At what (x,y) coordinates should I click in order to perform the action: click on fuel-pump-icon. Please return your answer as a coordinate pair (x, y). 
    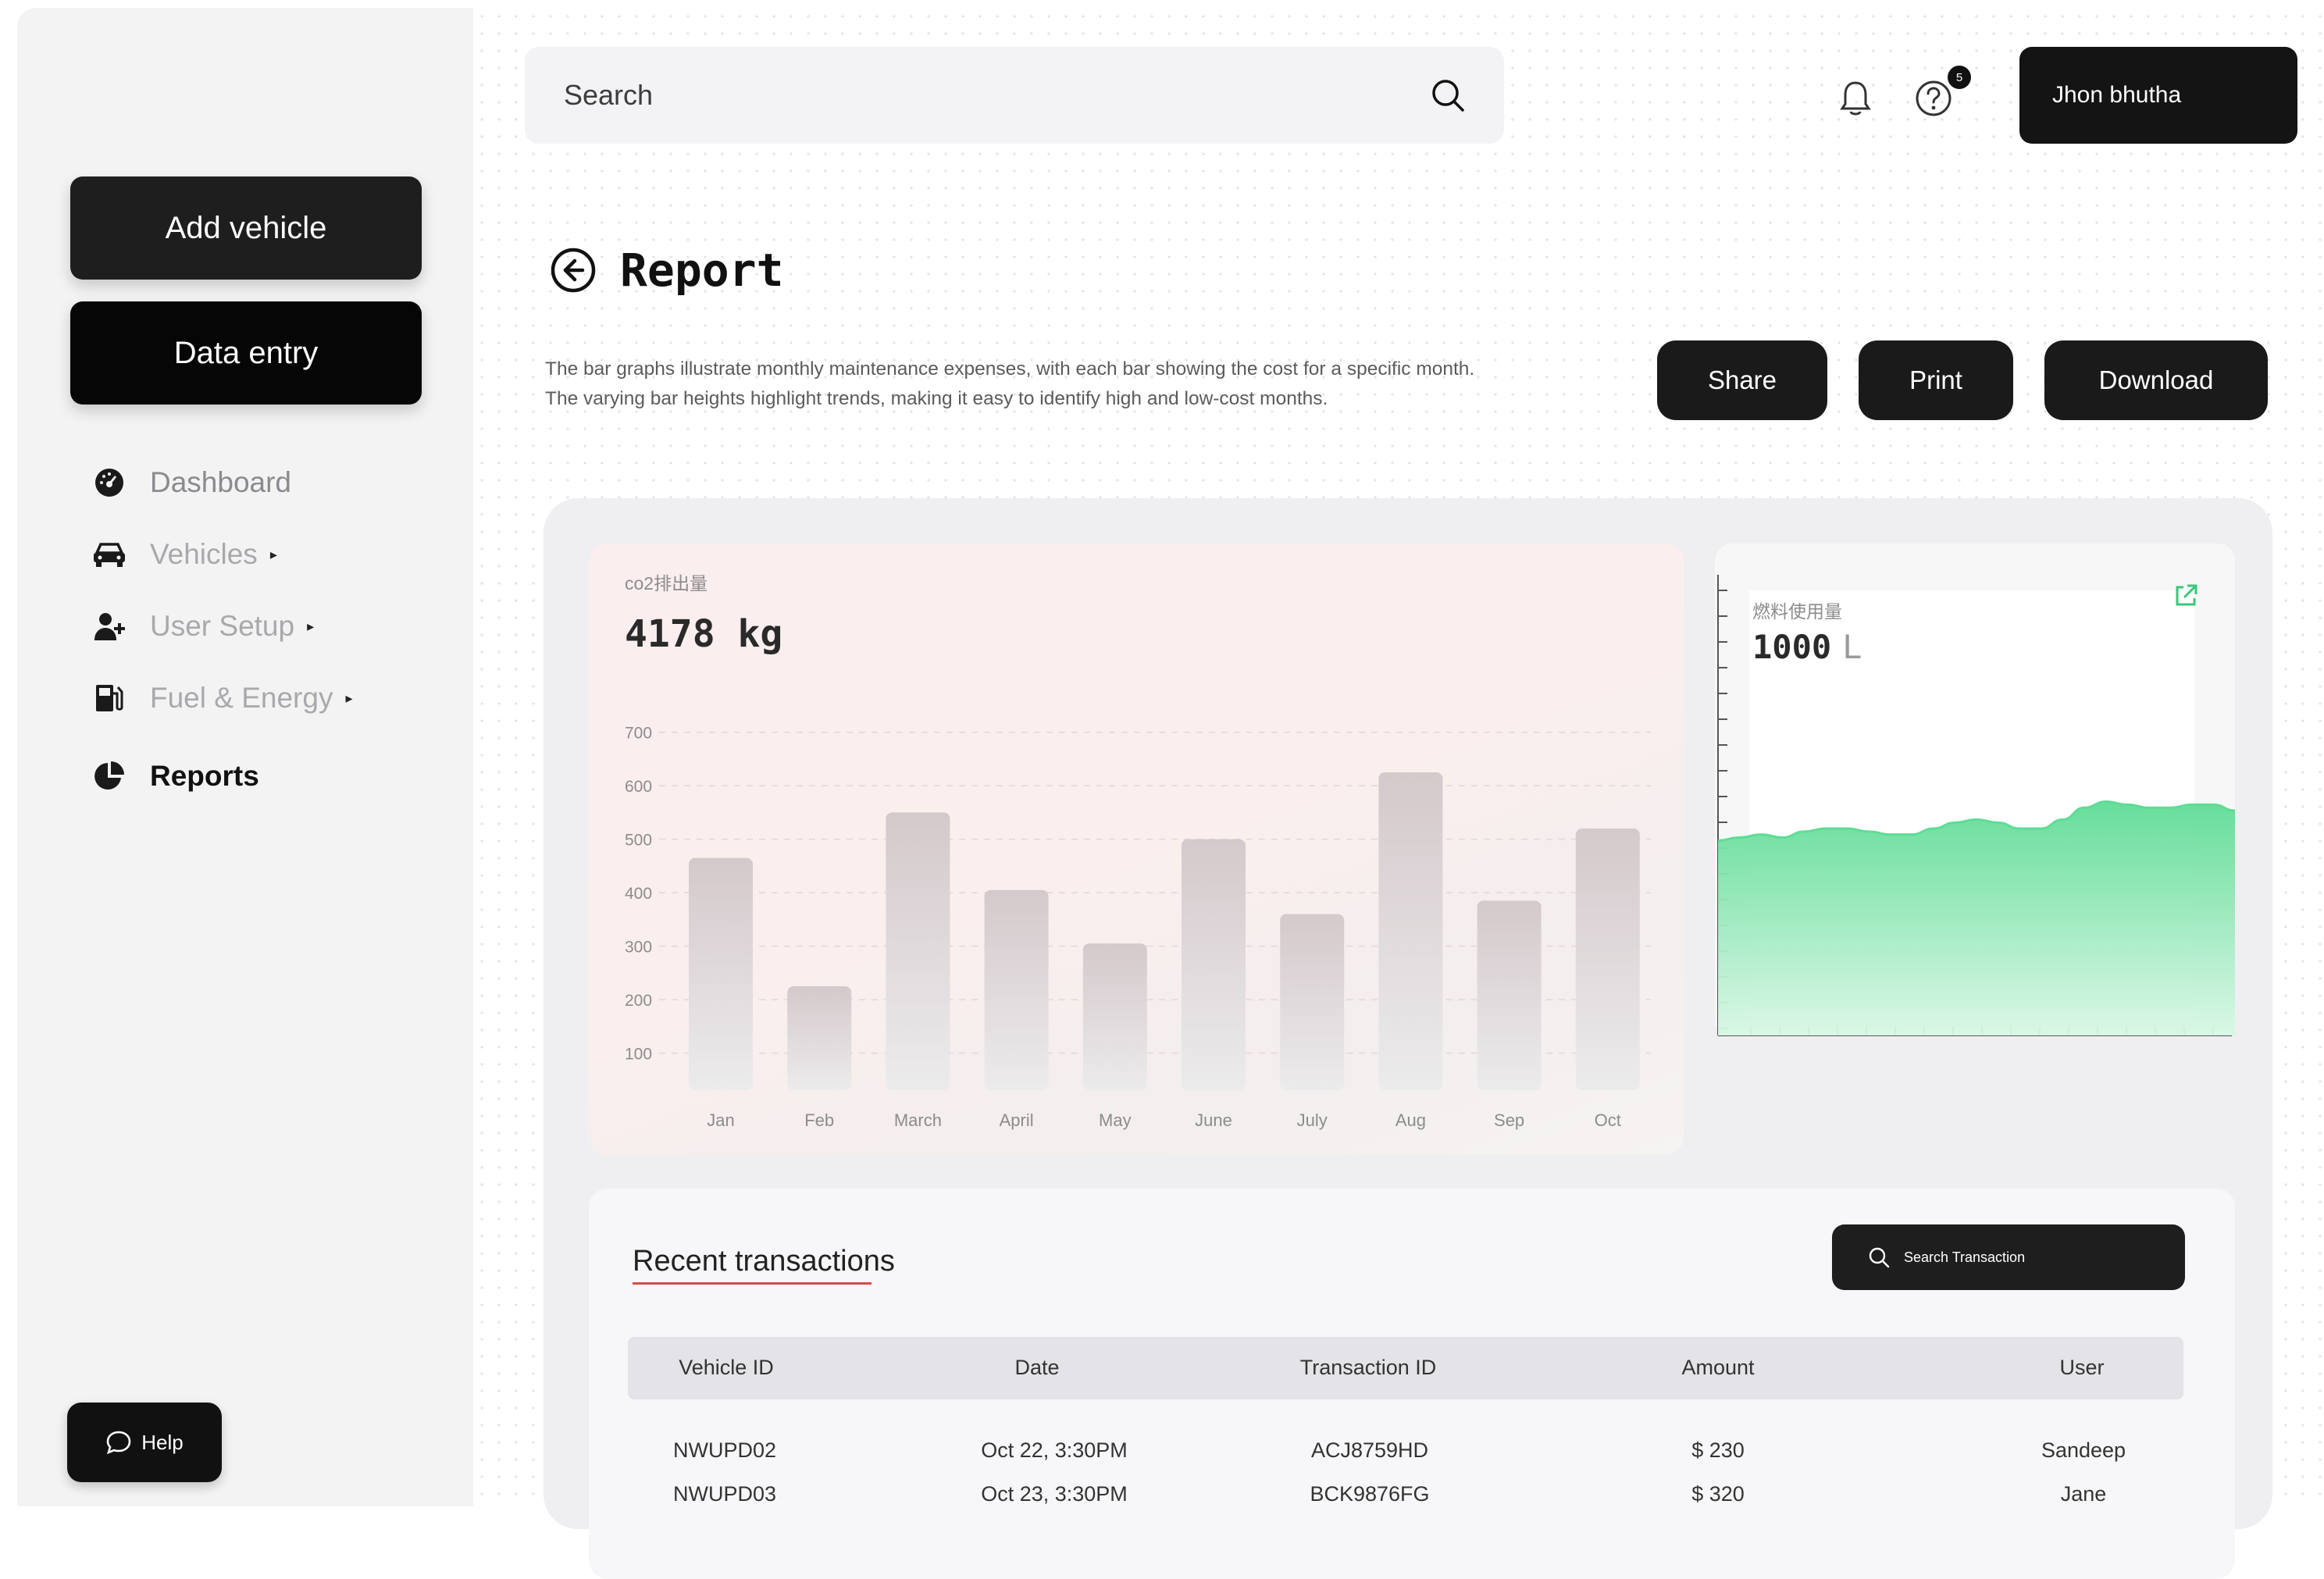
    Looking at the image, I should click on (109, 698).